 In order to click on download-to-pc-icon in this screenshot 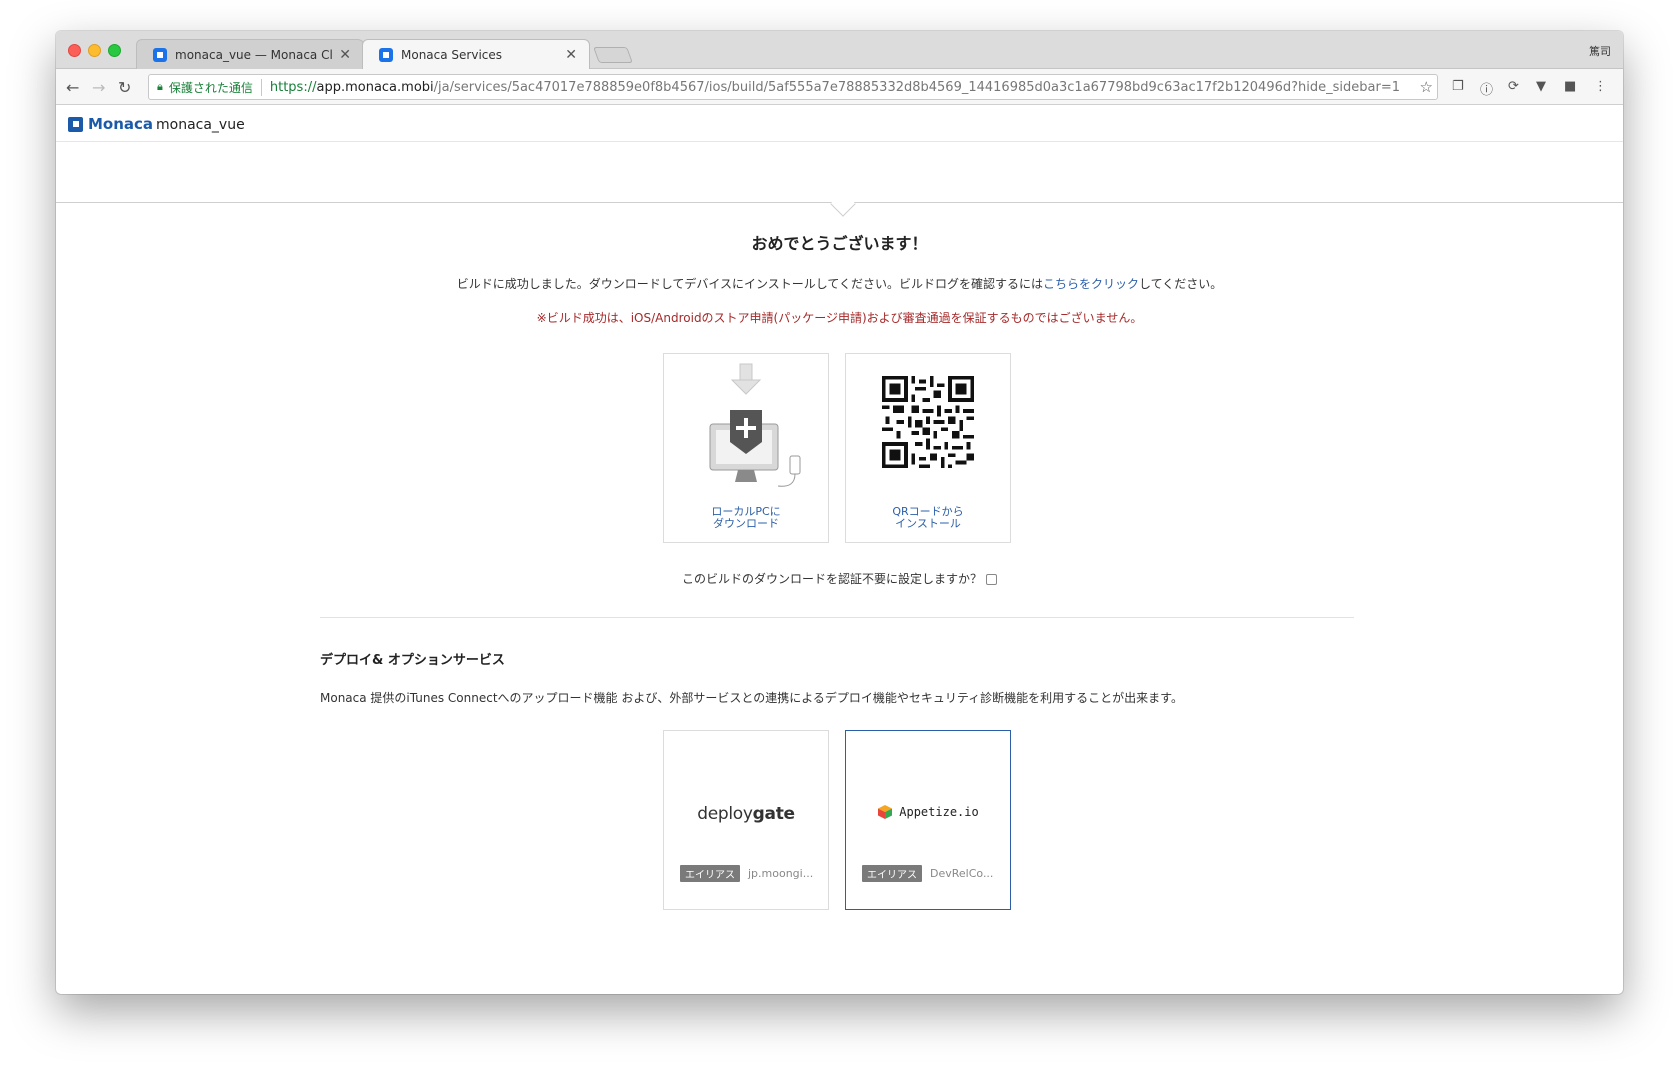, I will do `click(755, 425)`.